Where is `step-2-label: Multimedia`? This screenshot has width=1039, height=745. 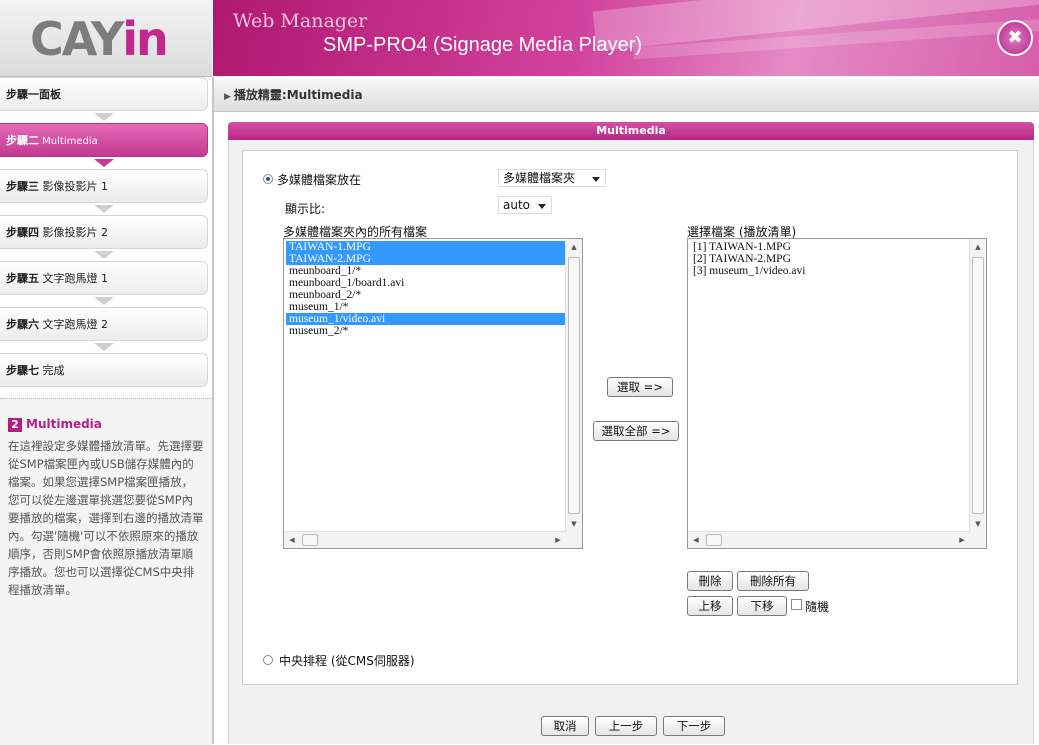 step-2-label: Multimedia is located at coordinates (68, 141).